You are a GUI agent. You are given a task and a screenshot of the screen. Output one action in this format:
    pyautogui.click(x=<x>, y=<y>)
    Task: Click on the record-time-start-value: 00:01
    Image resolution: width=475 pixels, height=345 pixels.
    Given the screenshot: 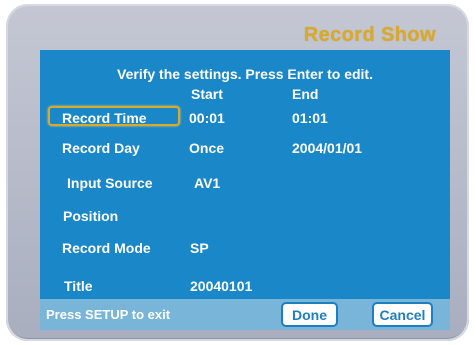 What is the action you would take?
    pyautogui.click(x=207, y=118)
    